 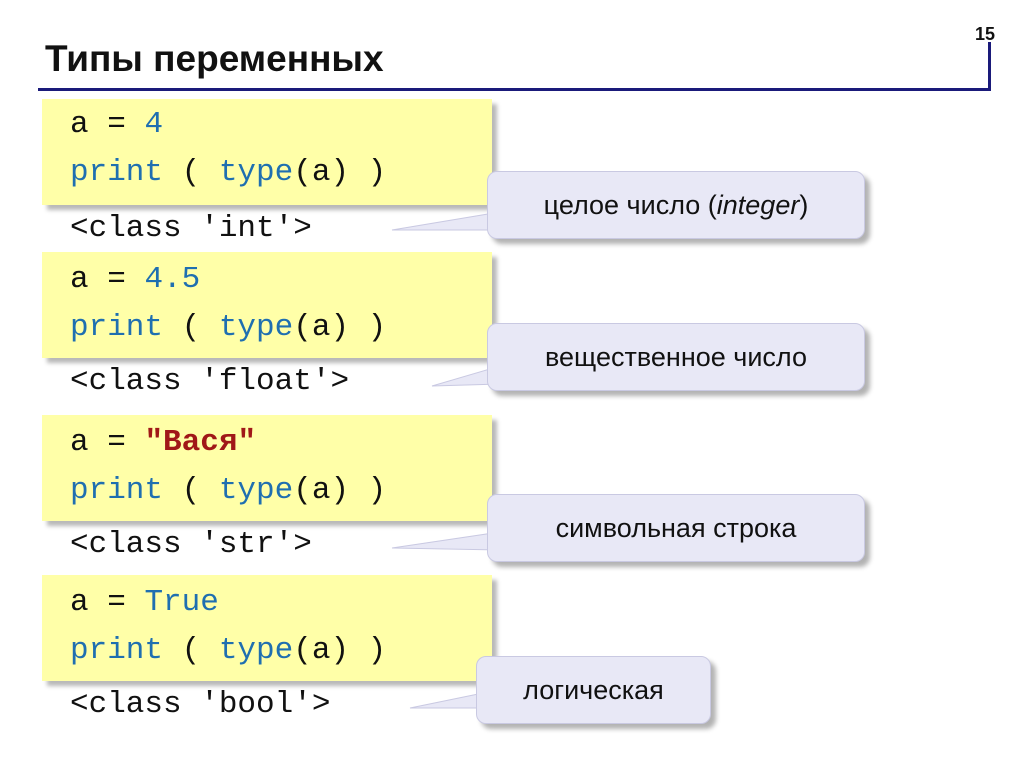 I want to click on callout-str: символьная строка, so click(x=676, y=528).